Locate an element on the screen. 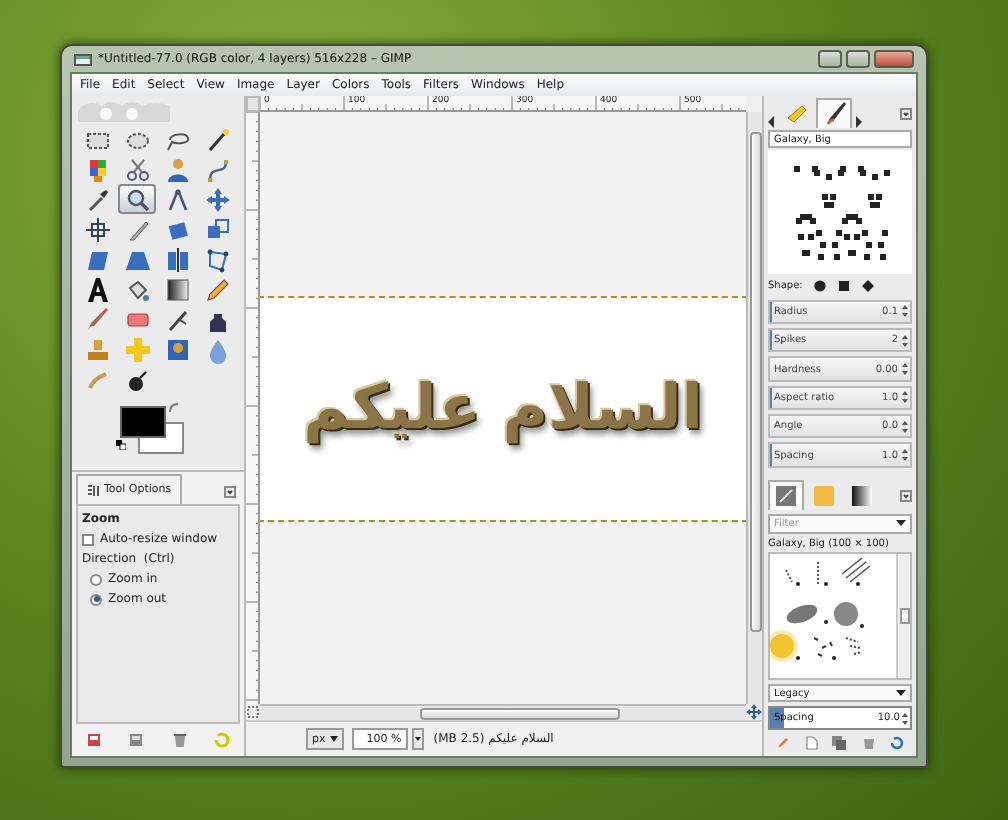 This screenshot has height=820, width=1008. circle-shape-button is located at coordinates (820, 285).